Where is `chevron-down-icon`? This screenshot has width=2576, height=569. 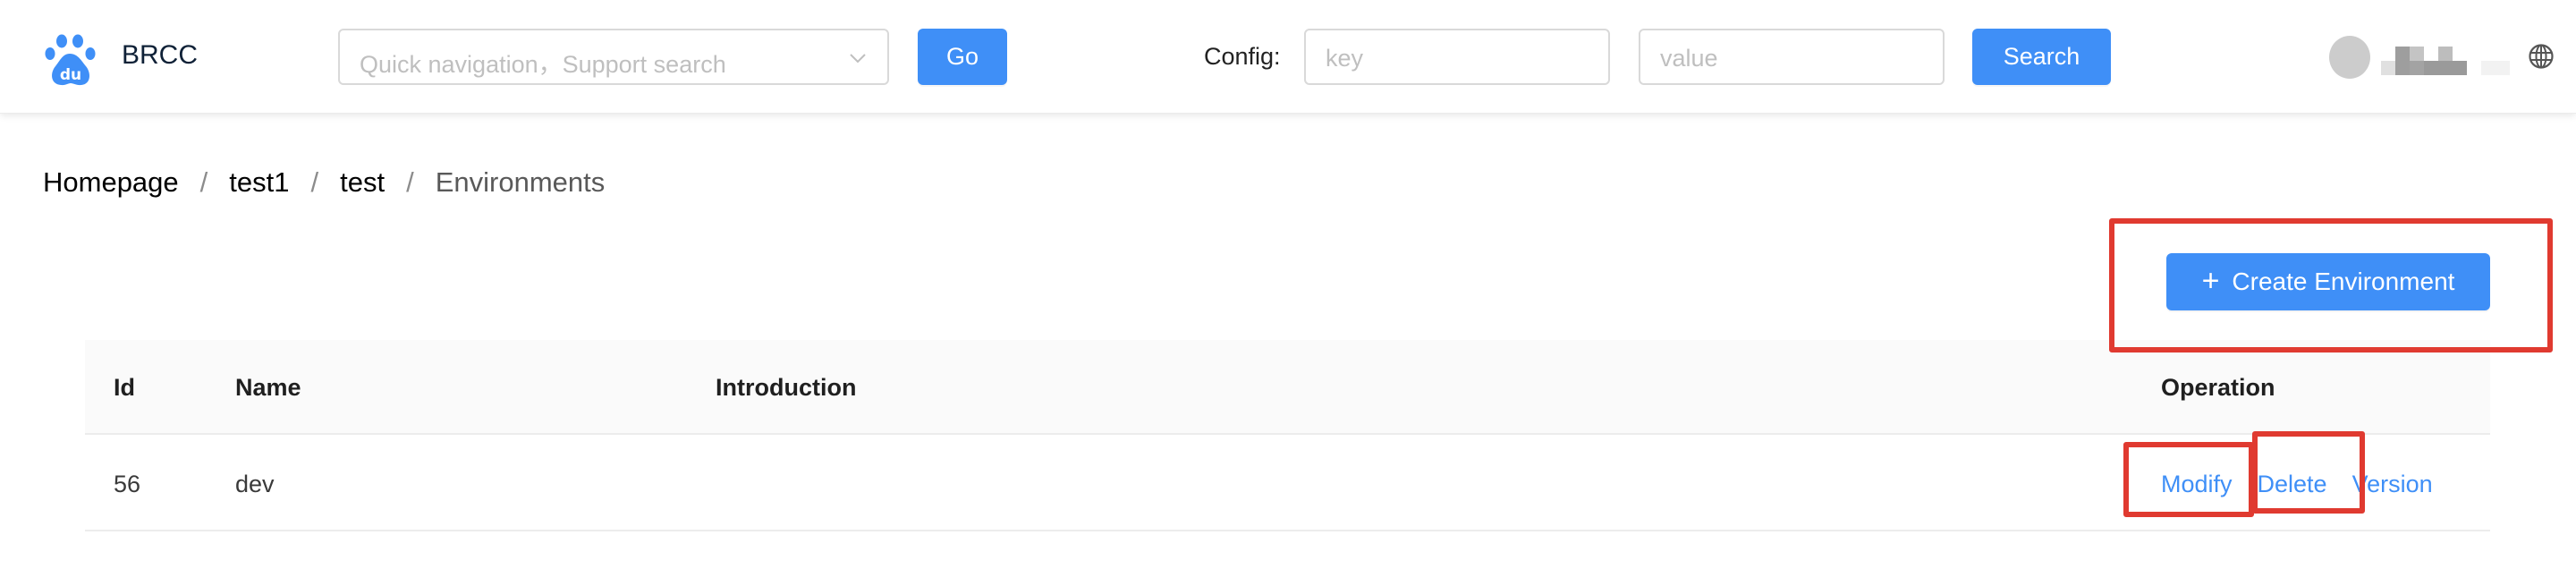 chevron-down-icon is located at coordinates (858, 59).